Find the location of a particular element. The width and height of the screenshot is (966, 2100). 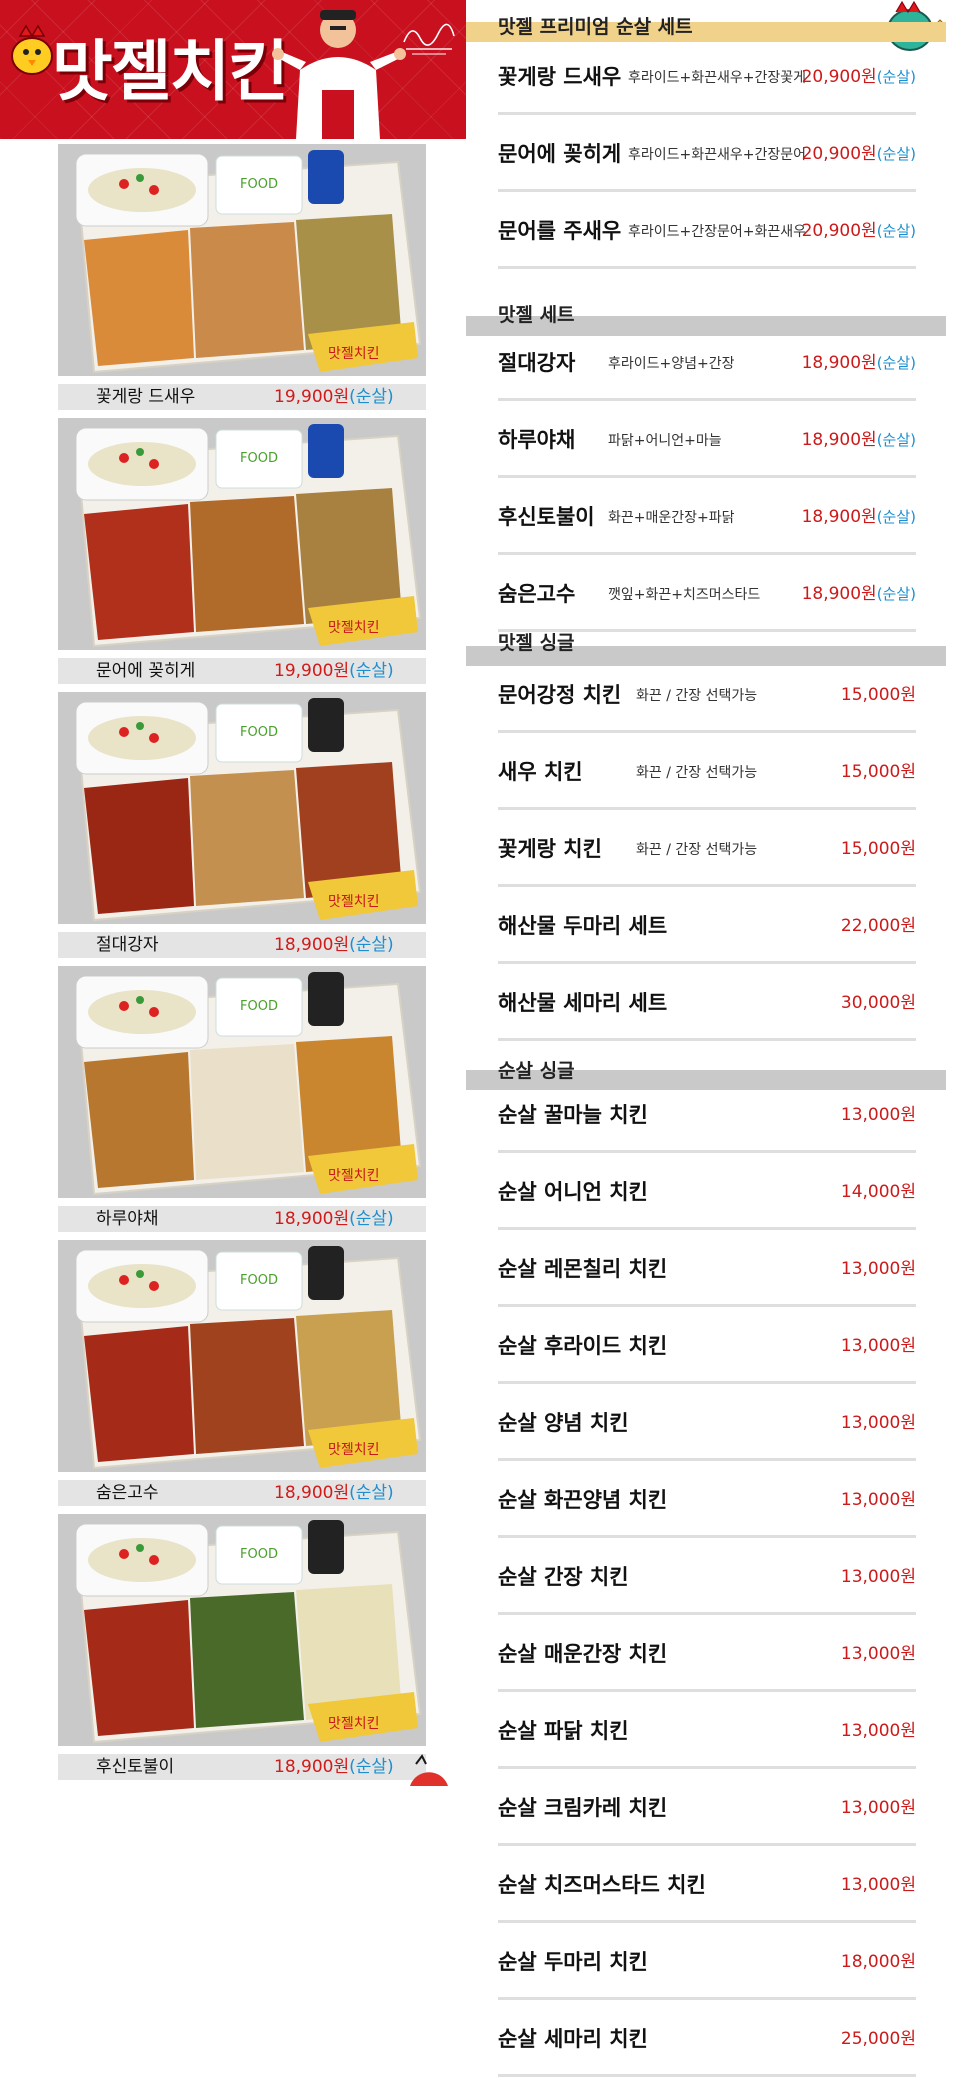

photo-card: FOOD 맛젤치킨후신토불이 18,900원(순살) is located at coordinates (242, 1647).